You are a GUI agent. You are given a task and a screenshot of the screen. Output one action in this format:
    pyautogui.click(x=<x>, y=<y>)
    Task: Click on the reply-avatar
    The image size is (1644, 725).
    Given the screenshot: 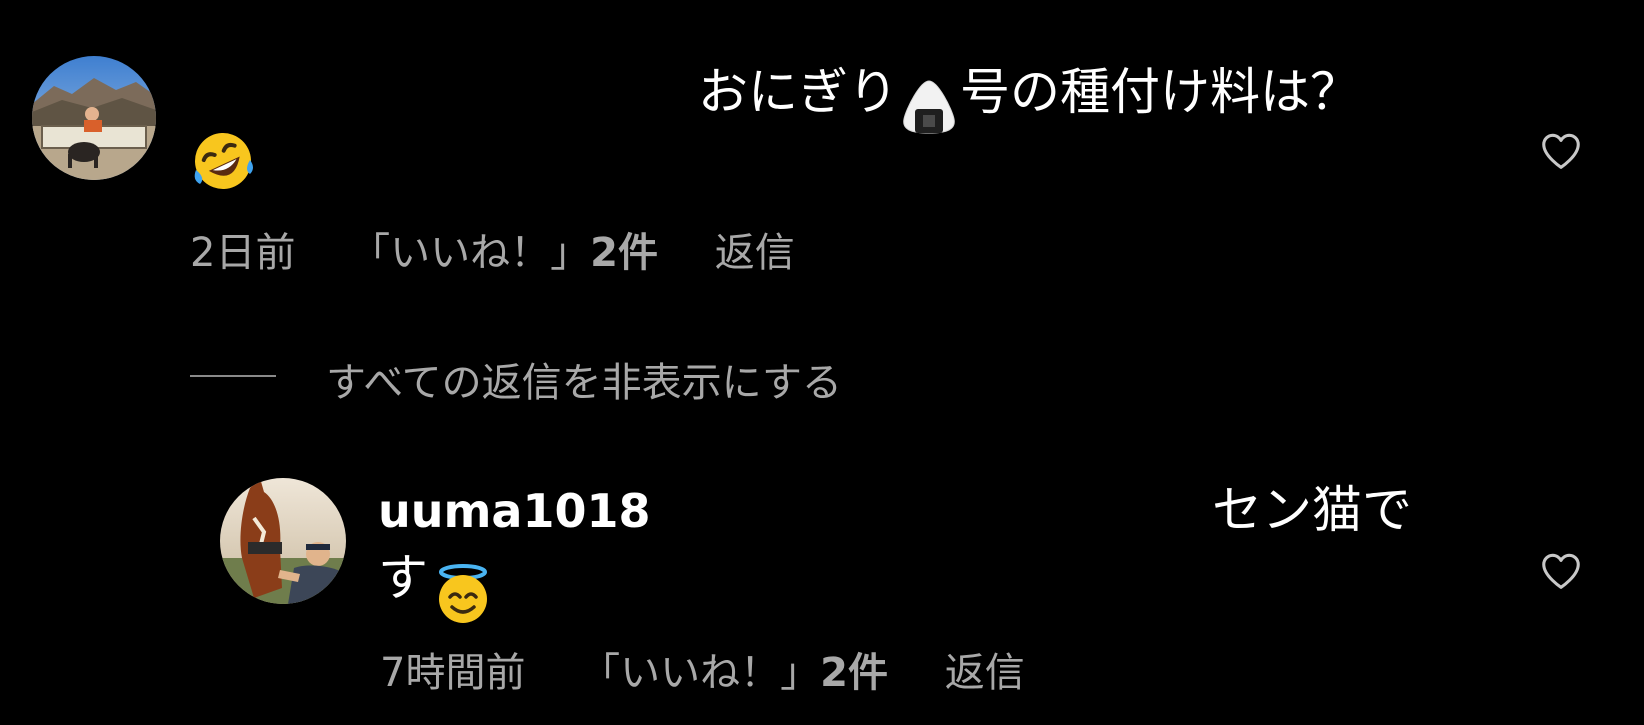 What is the action you would take?
    pyautogui.click(x=283, y=541)
    